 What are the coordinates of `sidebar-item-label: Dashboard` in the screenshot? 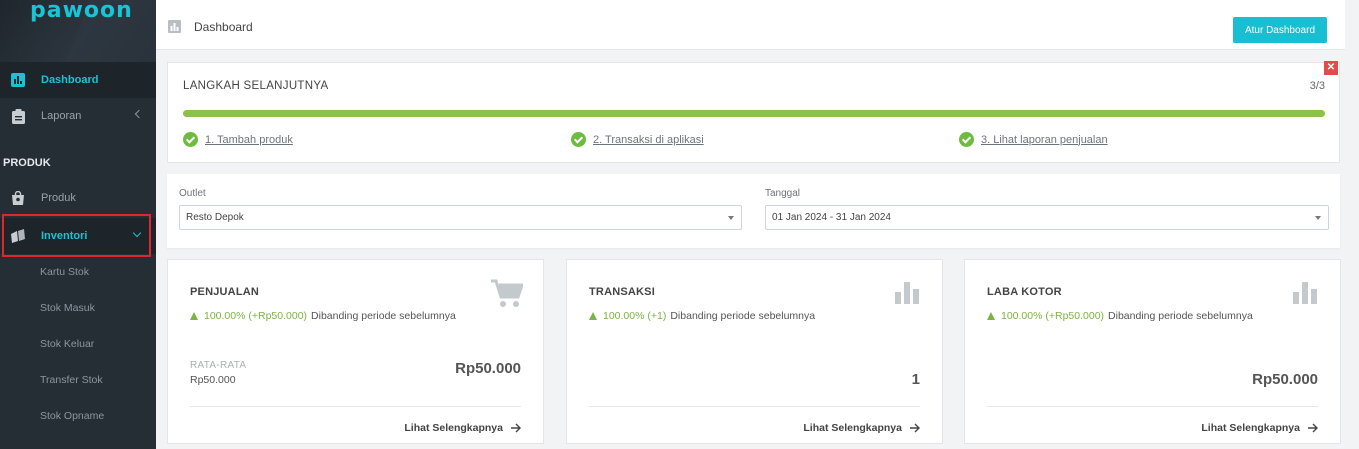 It's located at (70, 80).